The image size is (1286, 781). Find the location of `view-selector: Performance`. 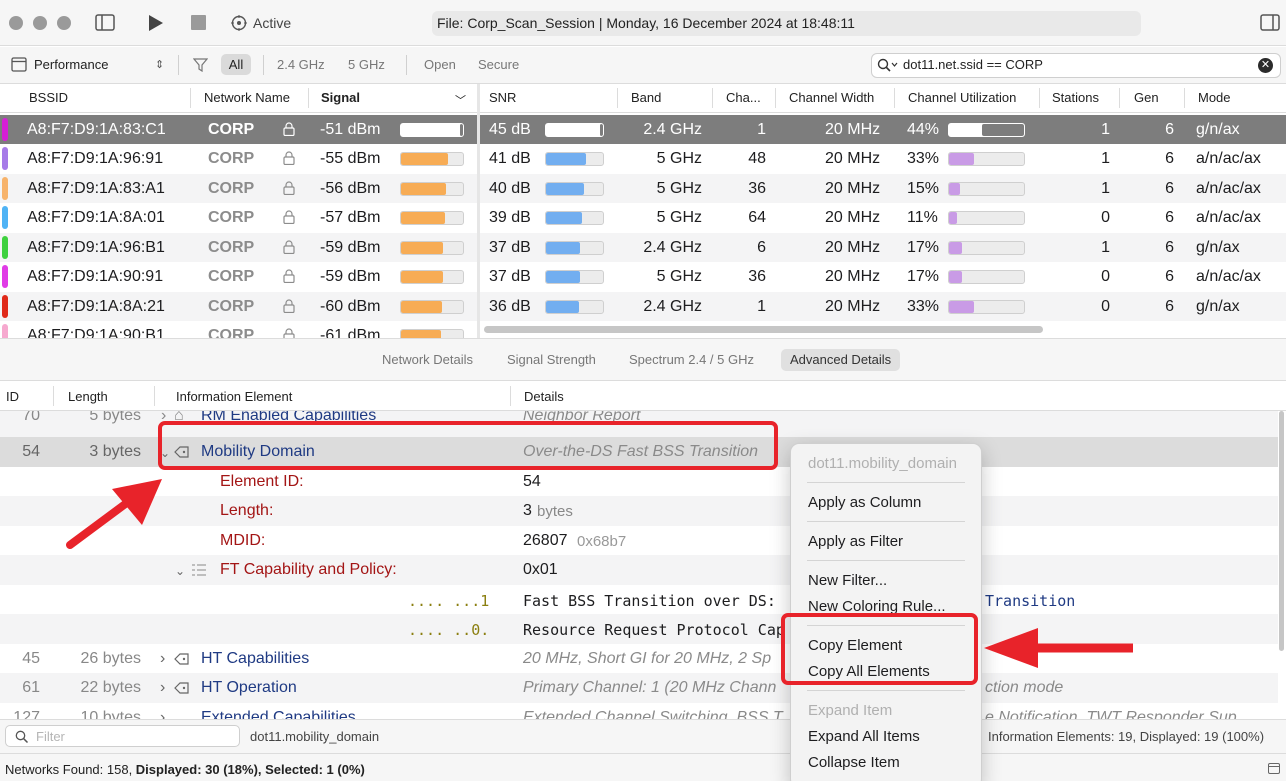

view-selector: Performance is located at coordinates (71, 64).